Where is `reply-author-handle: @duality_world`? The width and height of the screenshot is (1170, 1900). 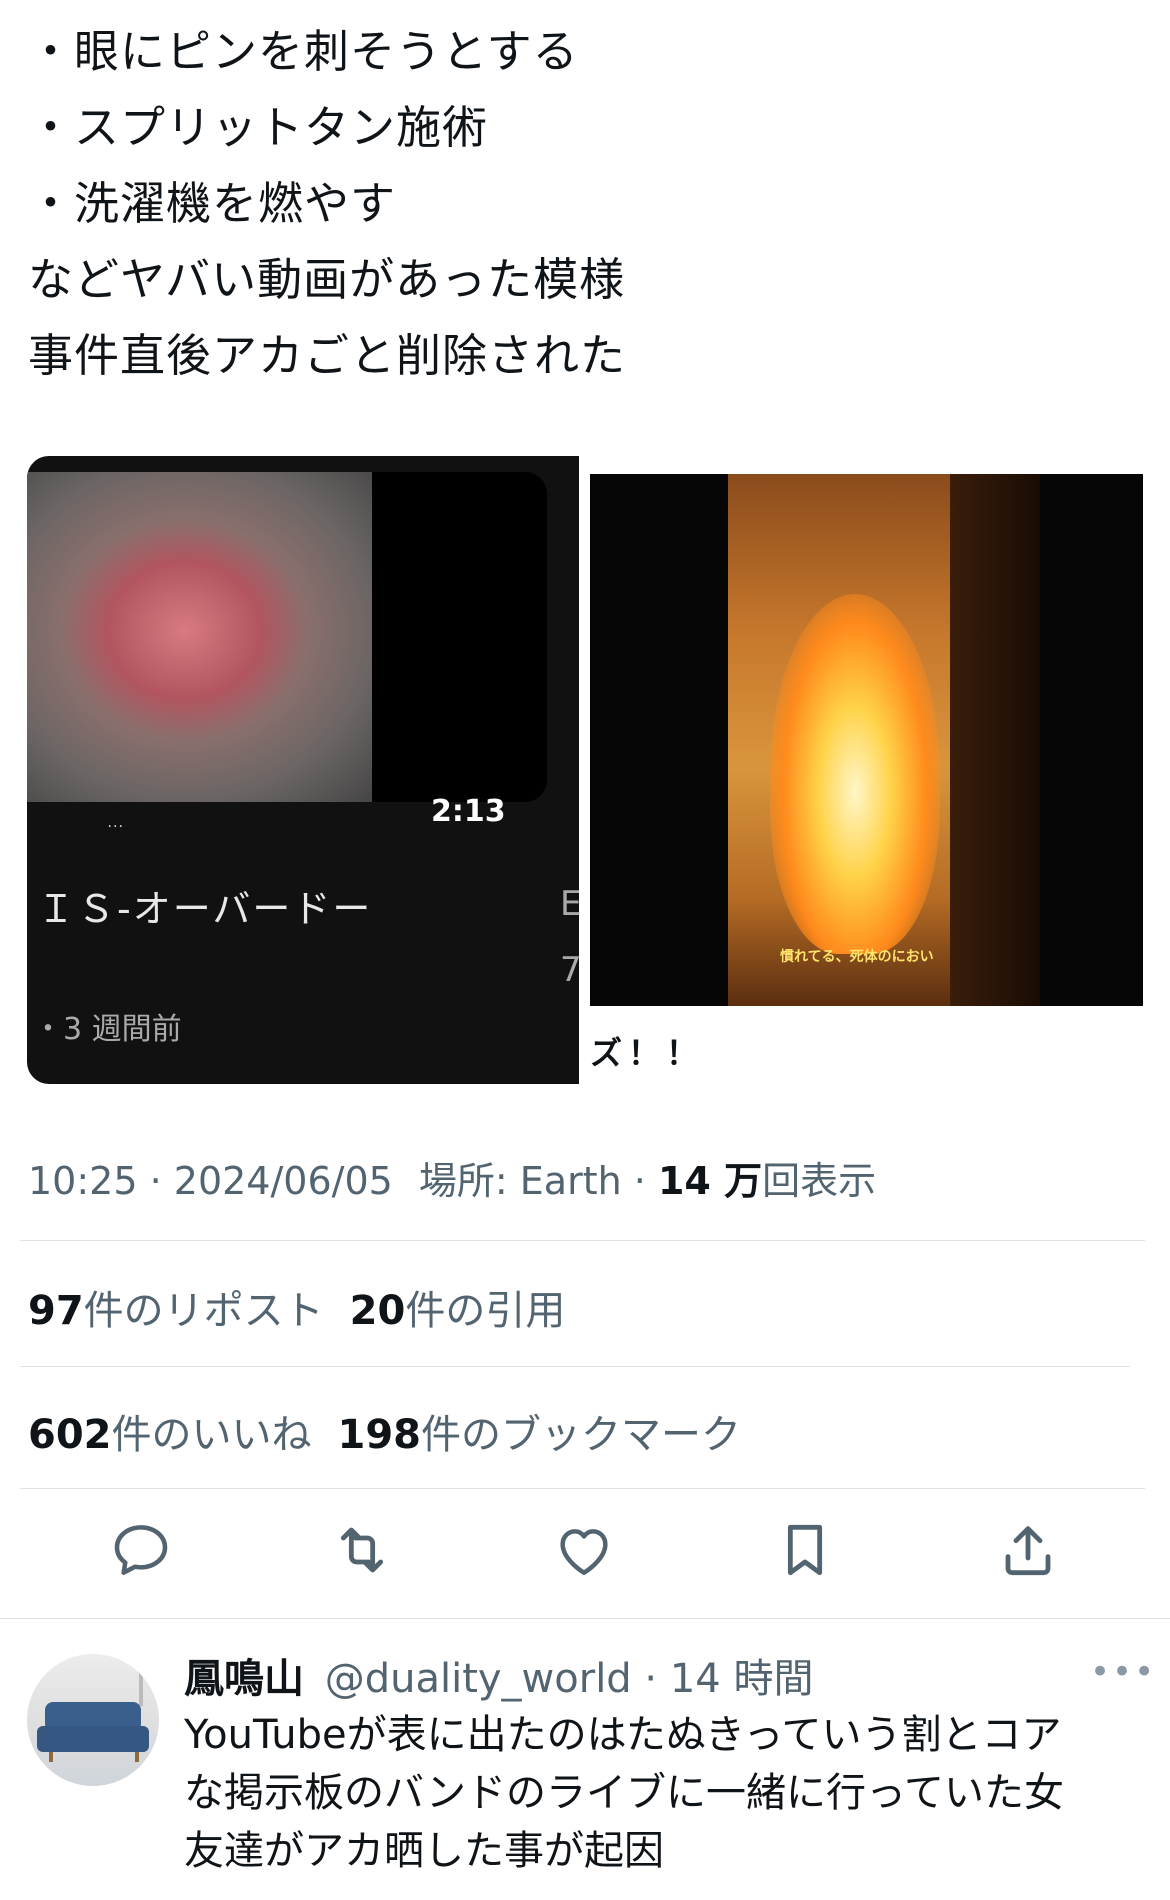
reply-author-handle: @duality_world is located at coordinates (478, 1679).